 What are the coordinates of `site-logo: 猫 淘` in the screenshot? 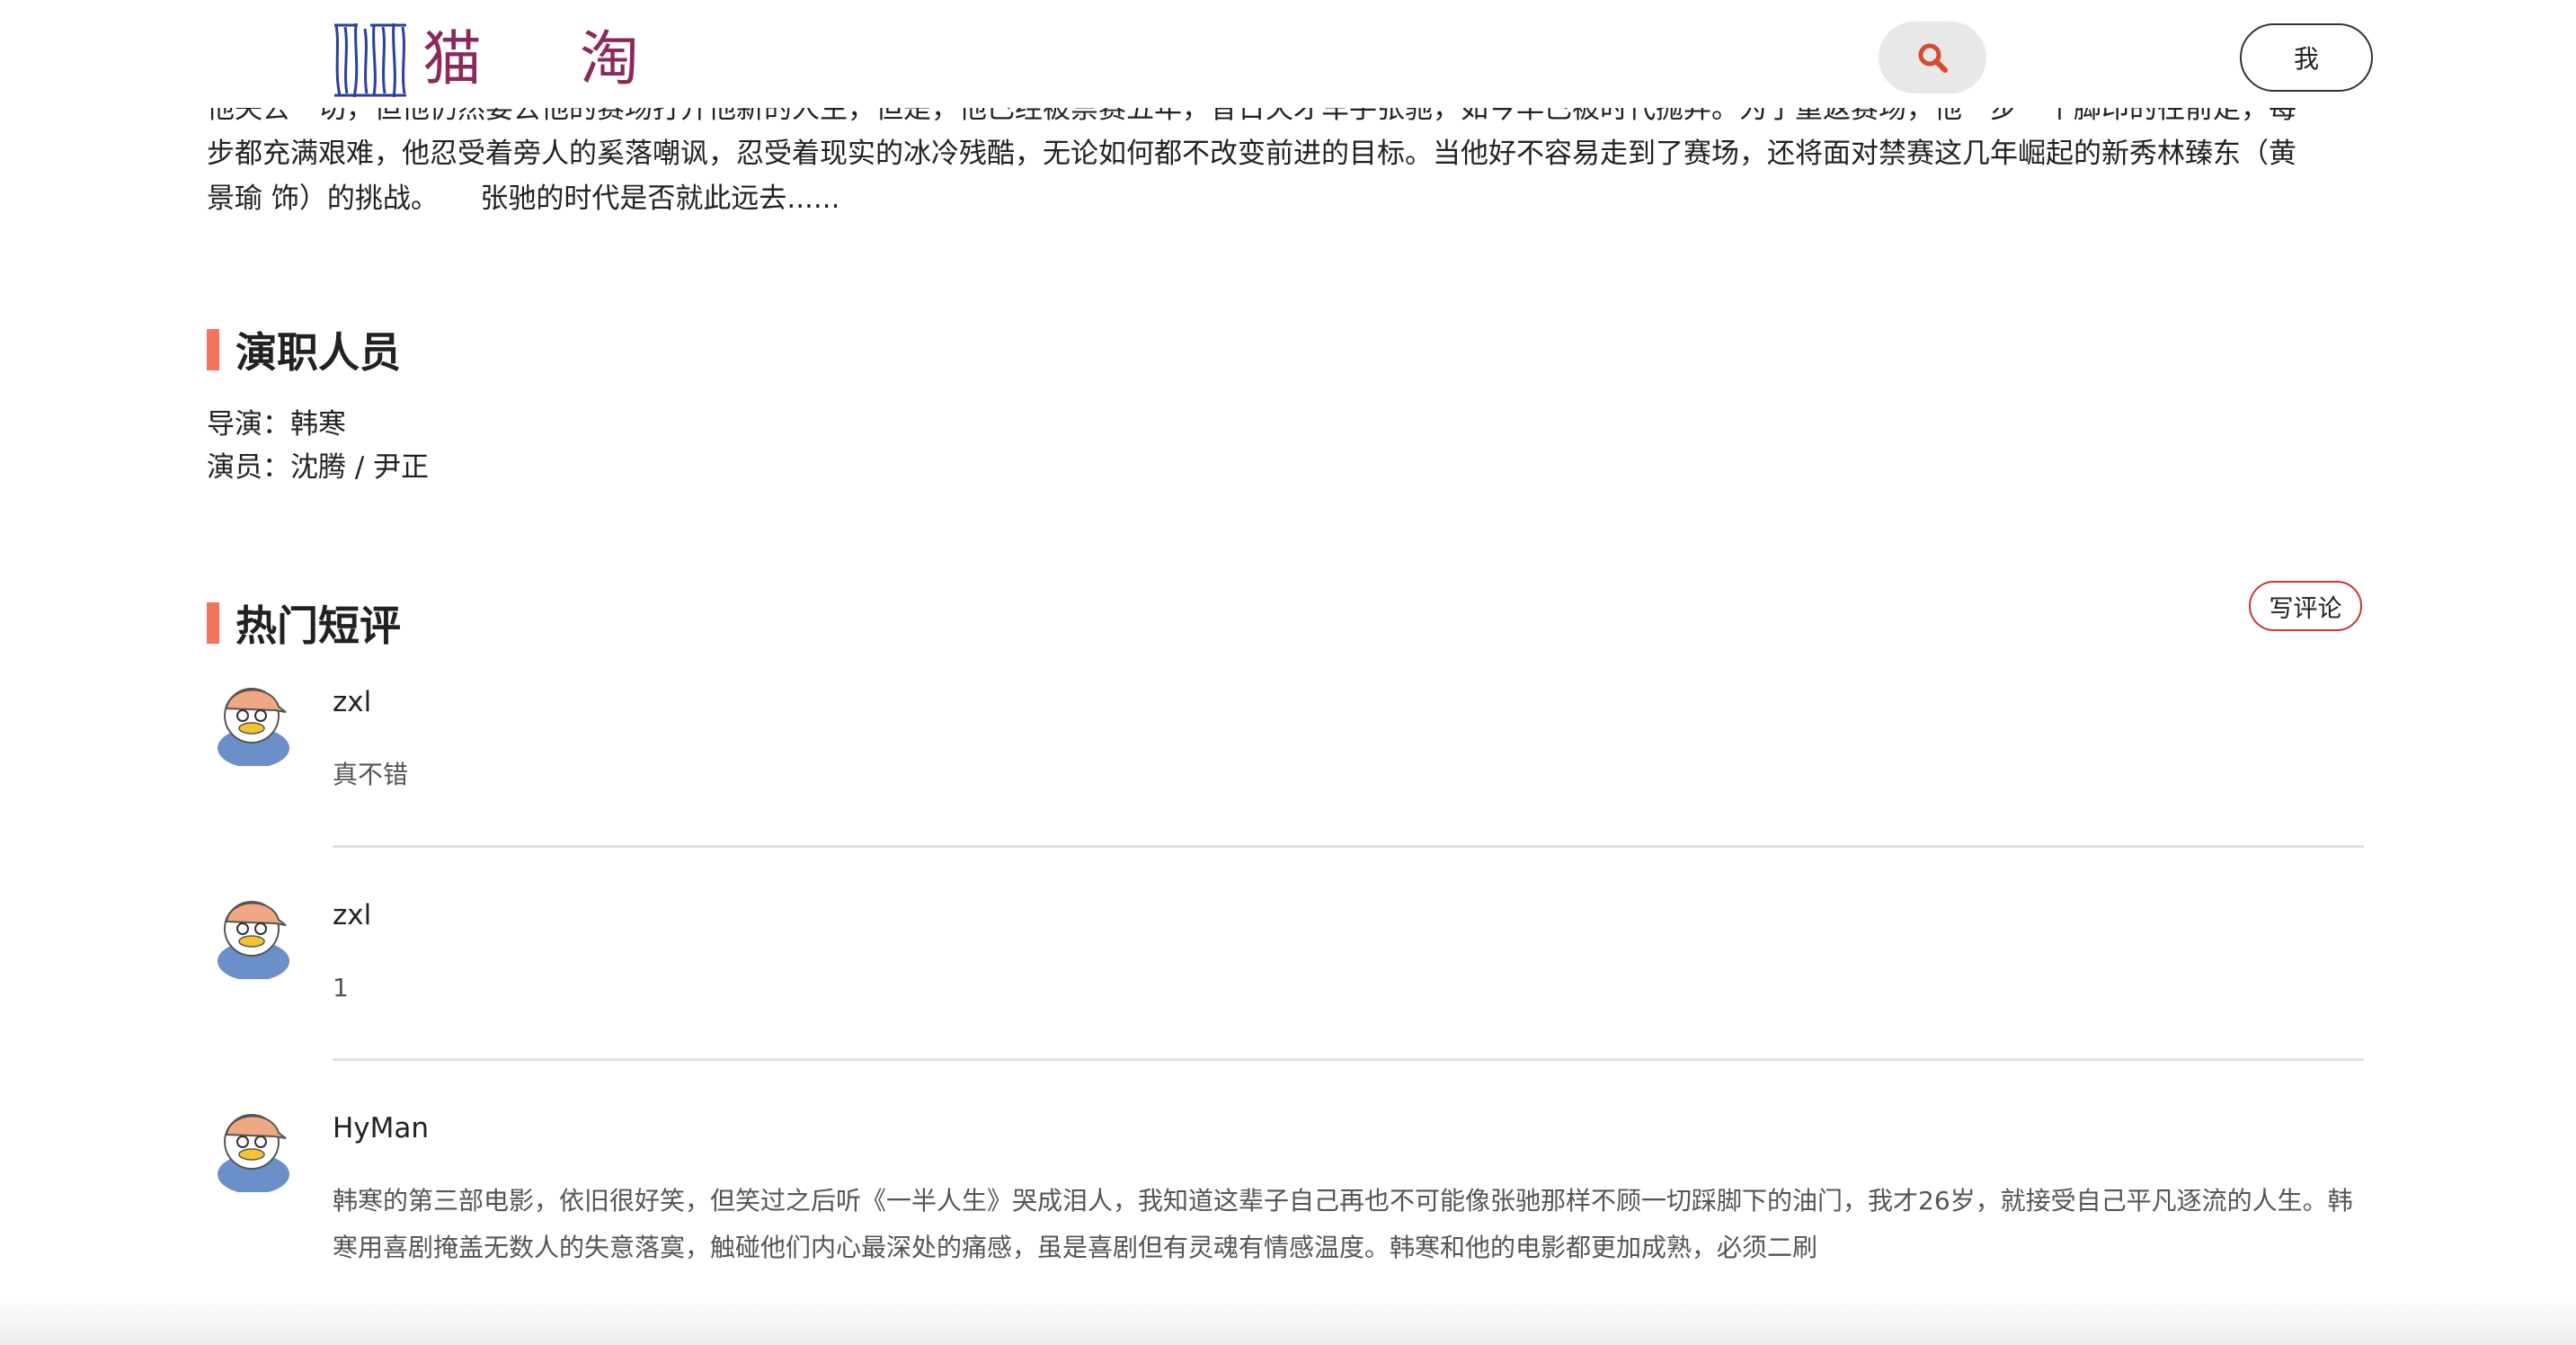 It's located at (505, 59).